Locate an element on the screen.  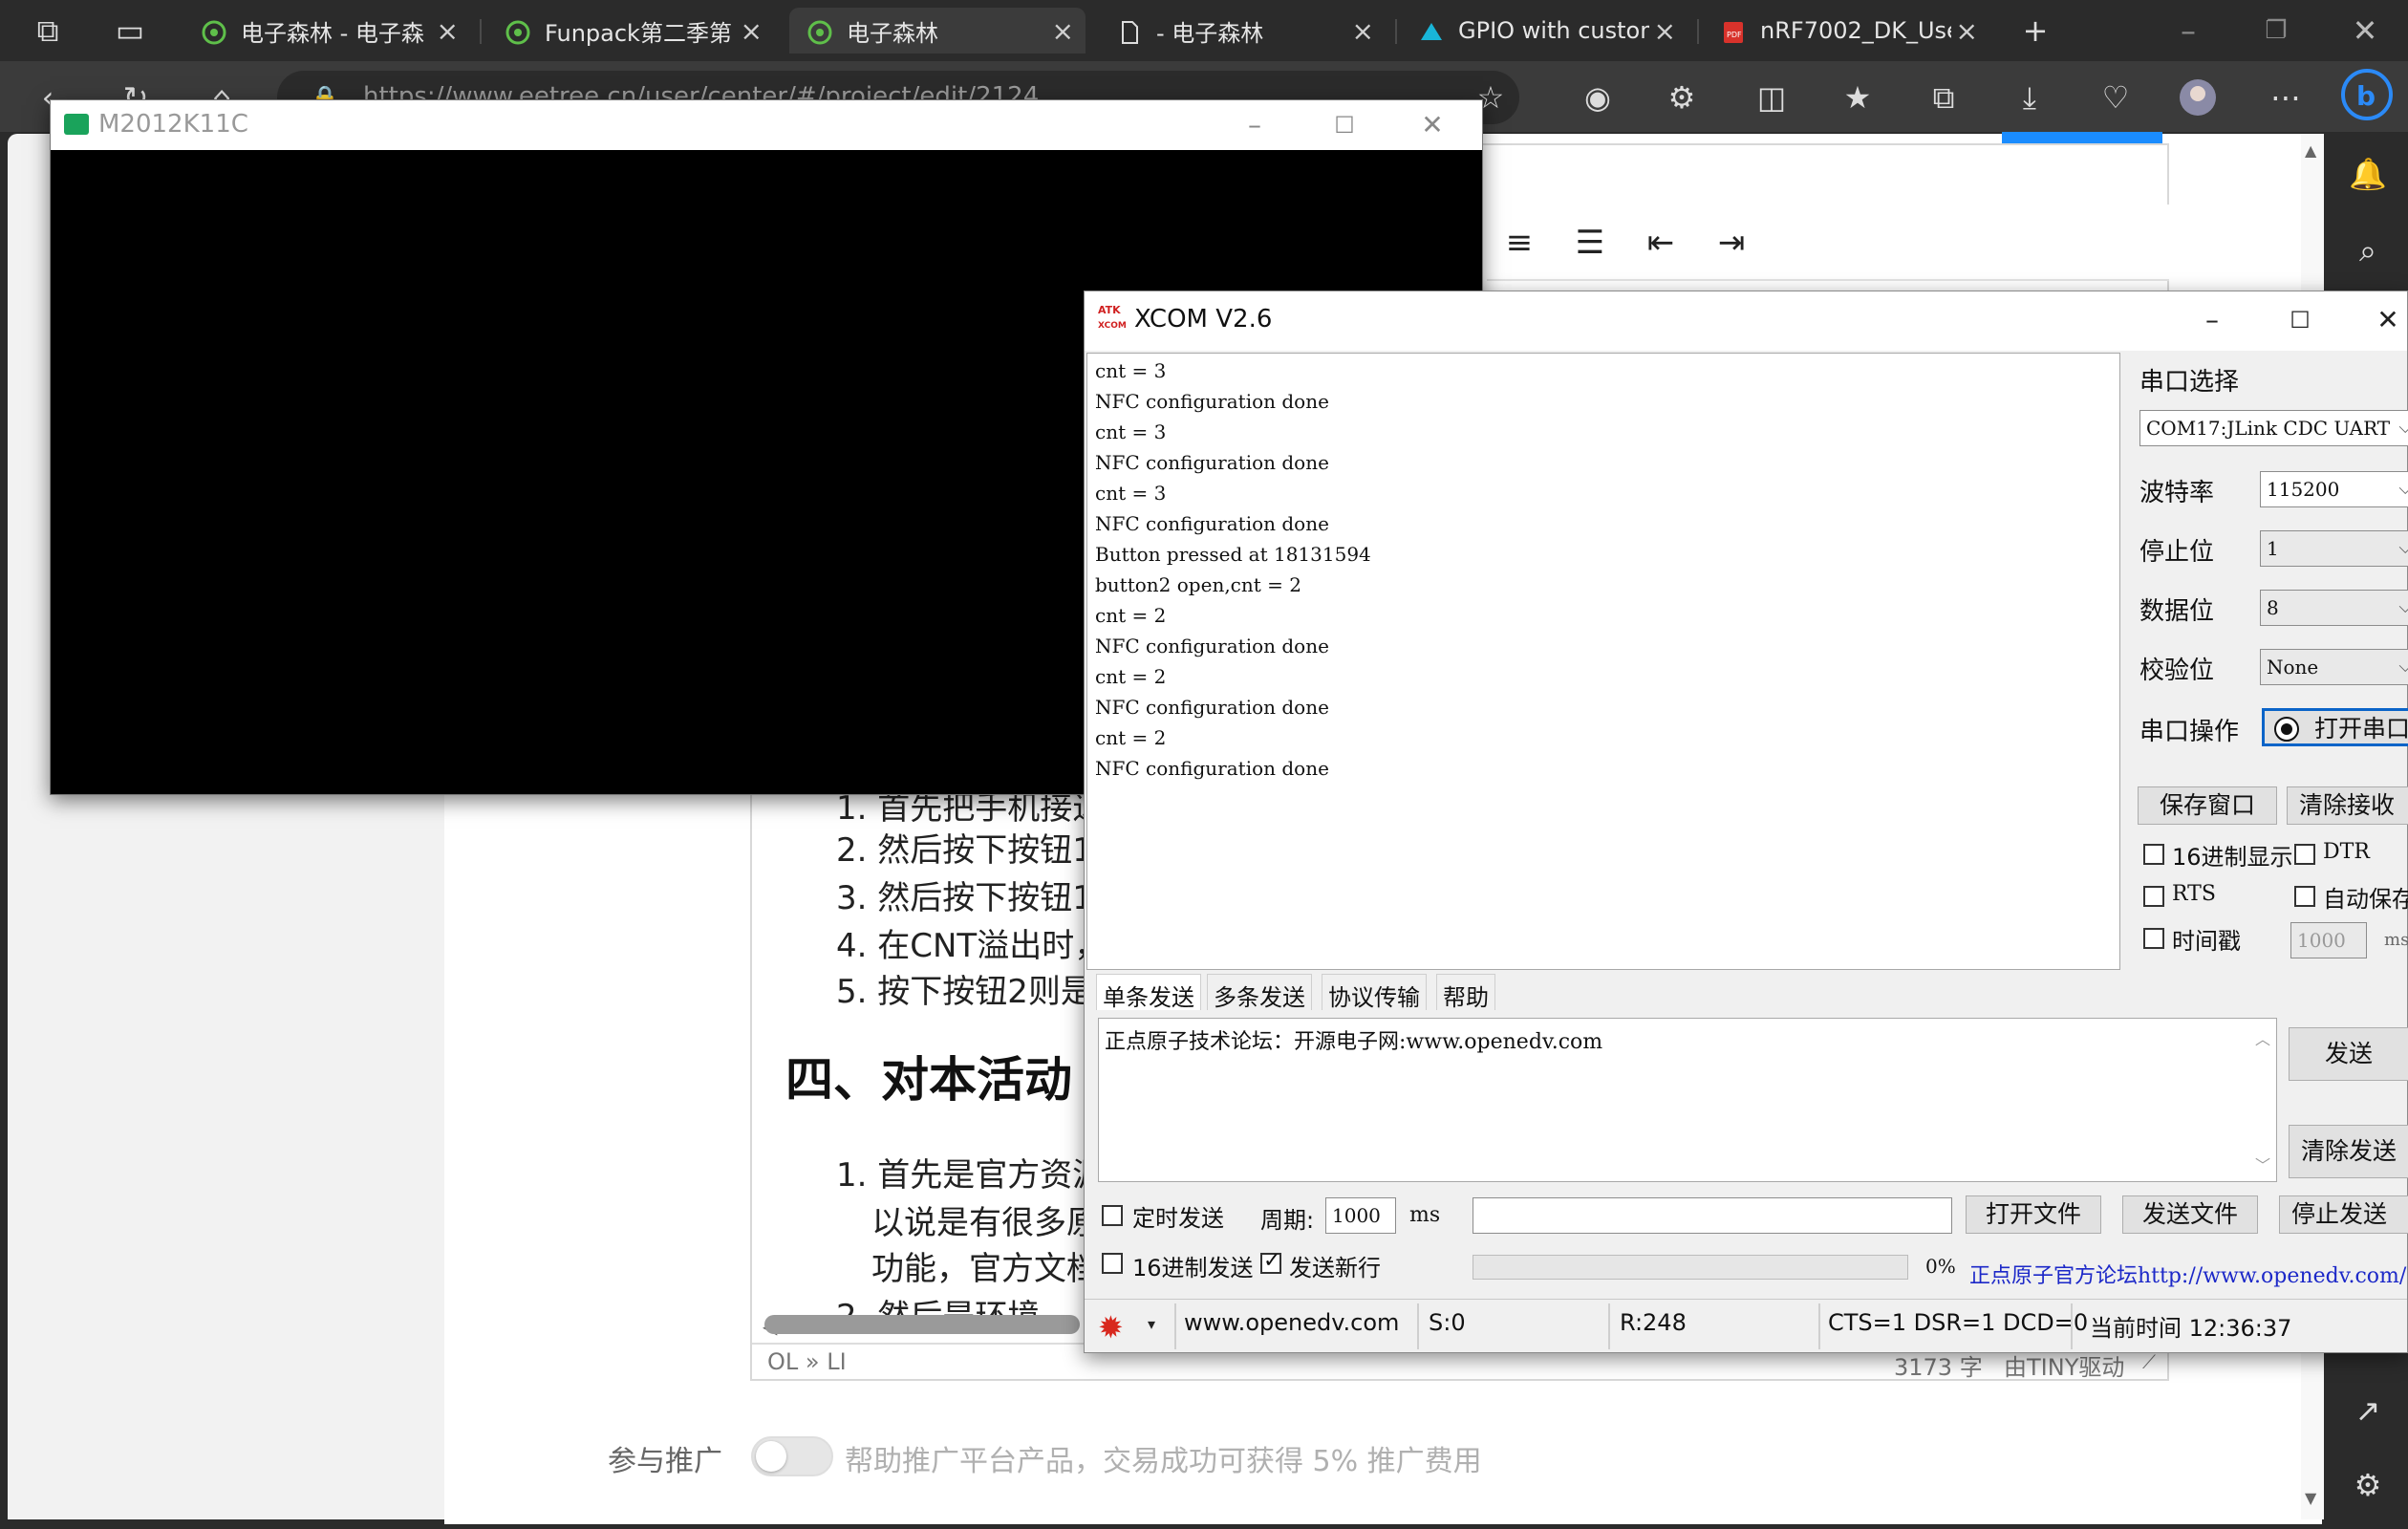
tab-actions-icon: ▭ is located at coordinates (130, 30).